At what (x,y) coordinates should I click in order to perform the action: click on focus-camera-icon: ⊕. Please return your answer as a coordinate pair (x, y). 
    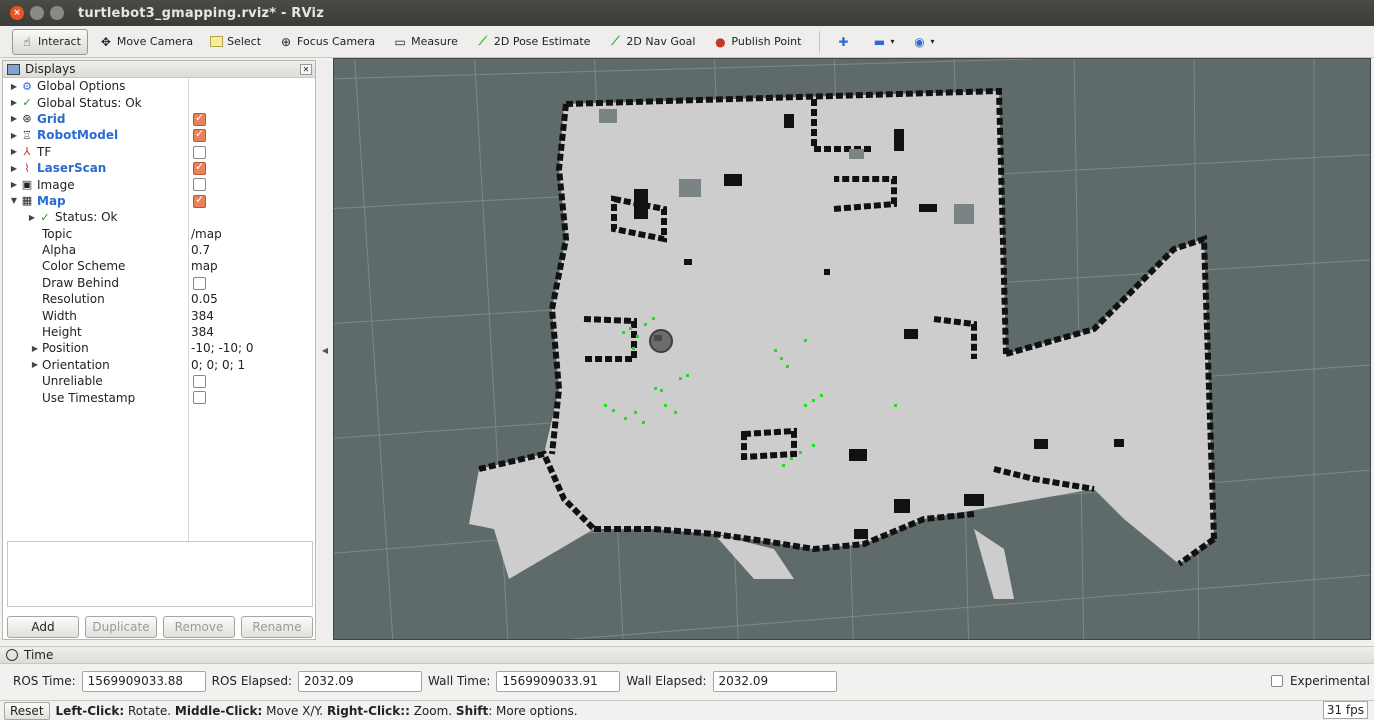
    Looking at the image, I should click on (286, 41).